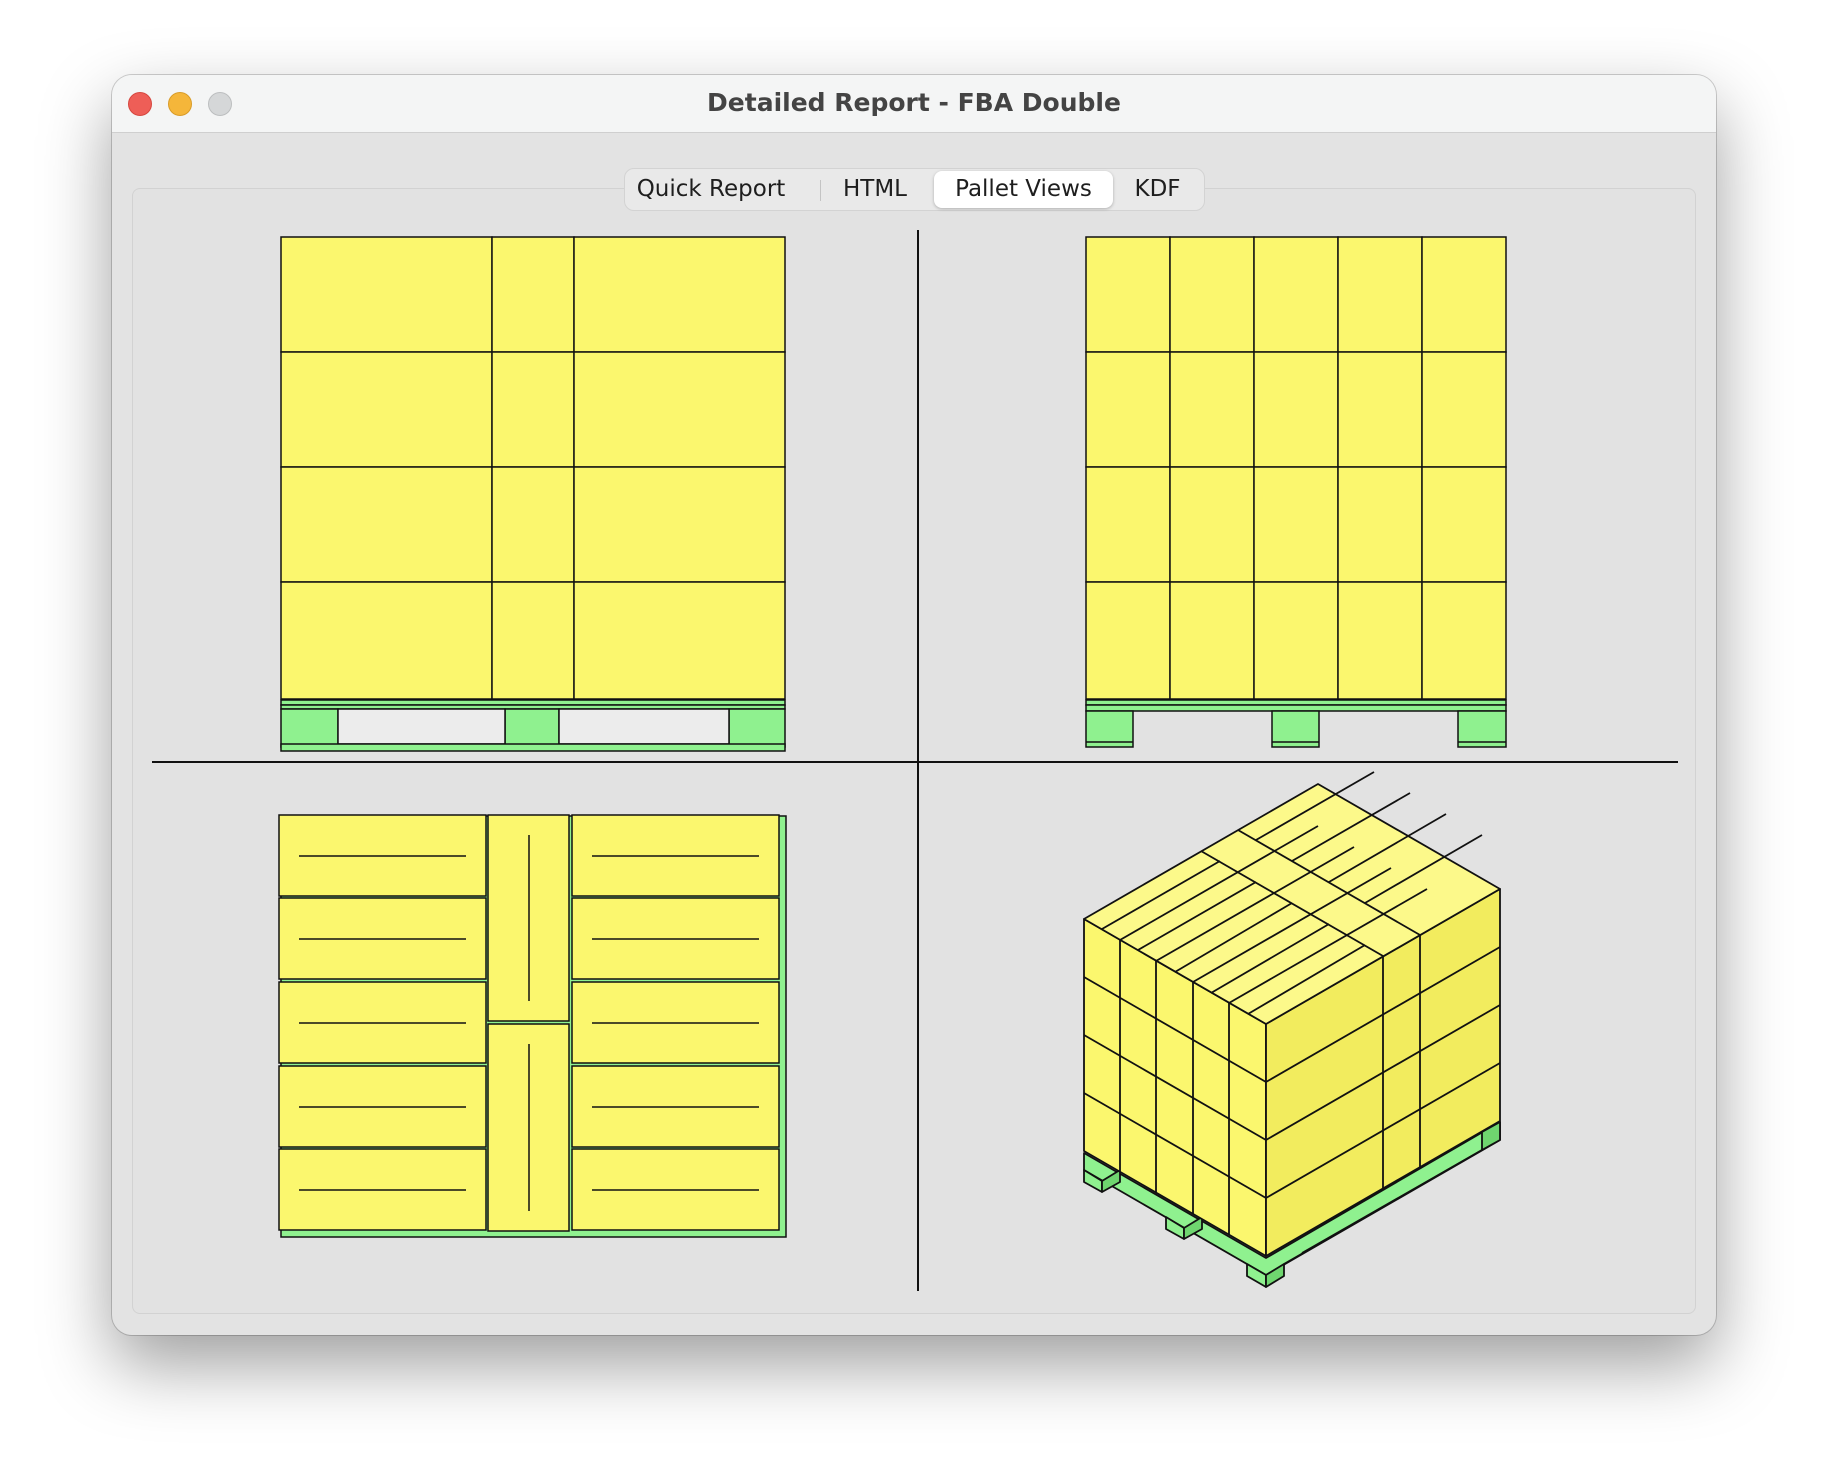 The width and height of the screenshot is (1824, 1480). I want to click on side-view, so click(1296, 492).